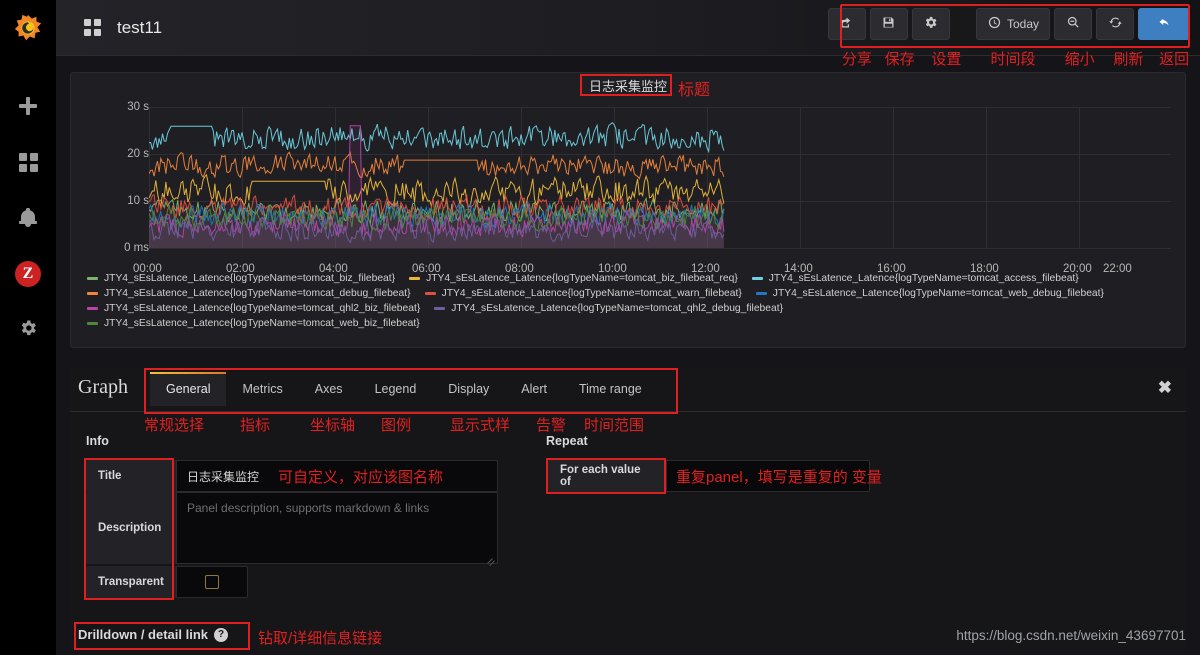  Describe the element at coordinates (607, 476) in the screenshot. I see `repeat-field-label: For each value of` at that location.